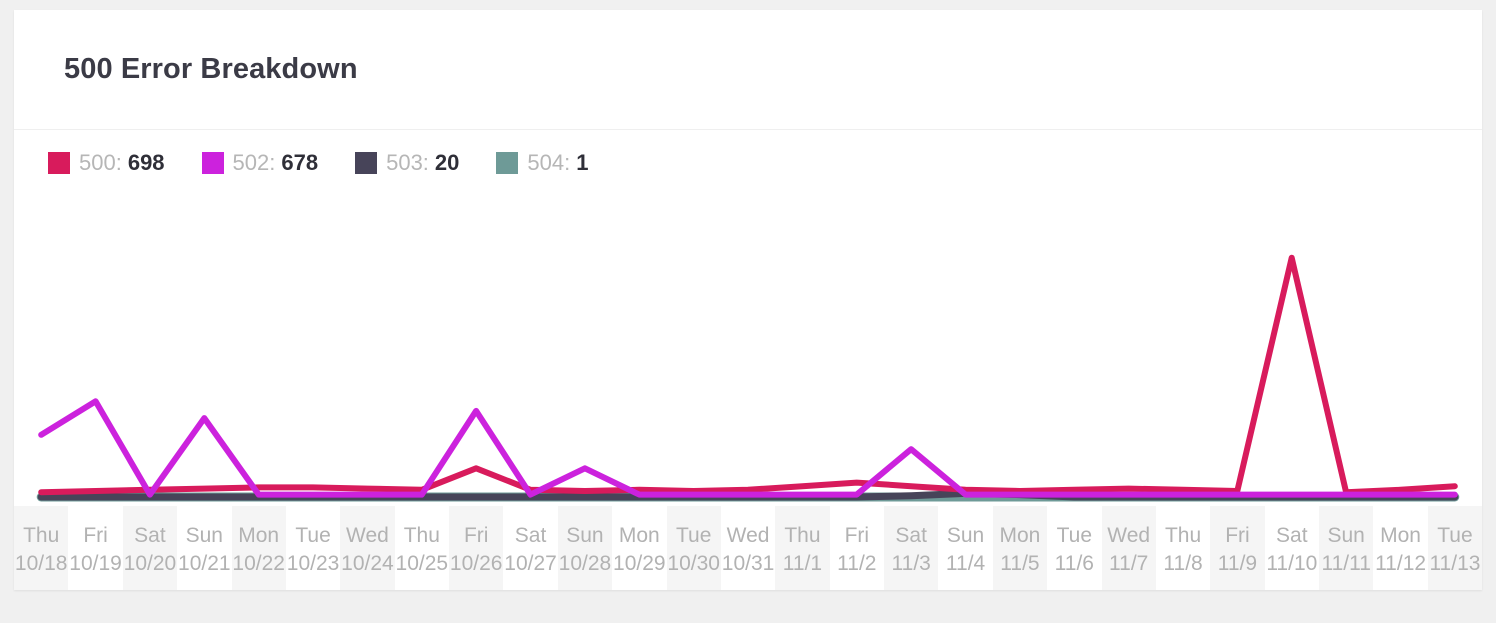  What do you see at coordinates (254, 162) in the screenshot?
I see `legend-label: 502:` at bounding box center [254, 162].